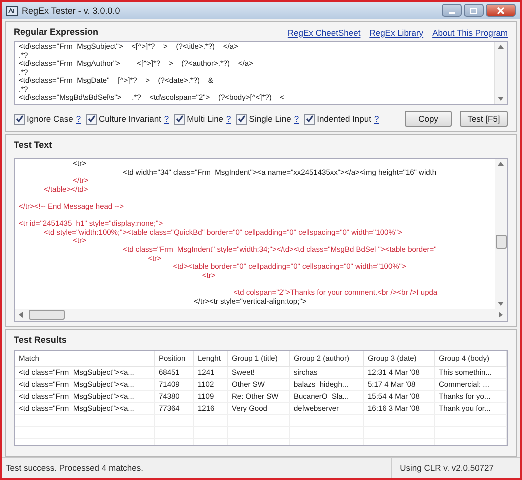  Describe the element at coordinates (130, 119) in the screenshot. I see `option-label: Culture Invariant` at that location.